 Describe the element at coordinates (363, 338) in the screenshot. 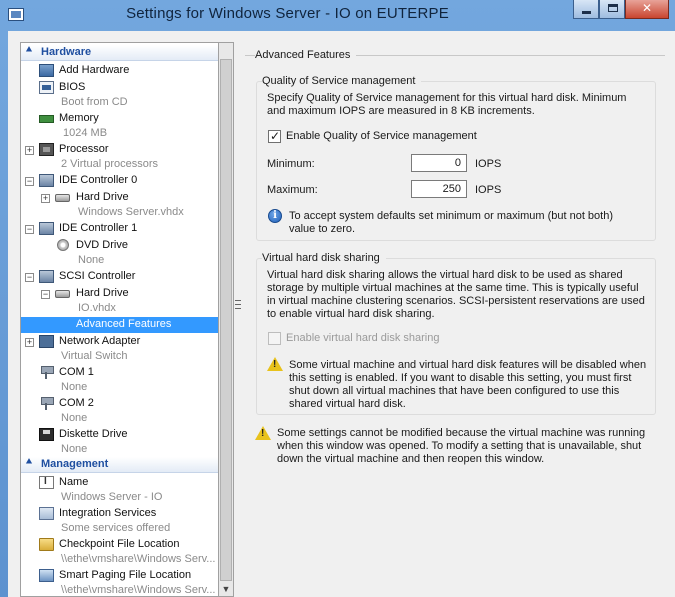

I see `enable-sharing-label: Enable virtual hard disk sharing` at that location.